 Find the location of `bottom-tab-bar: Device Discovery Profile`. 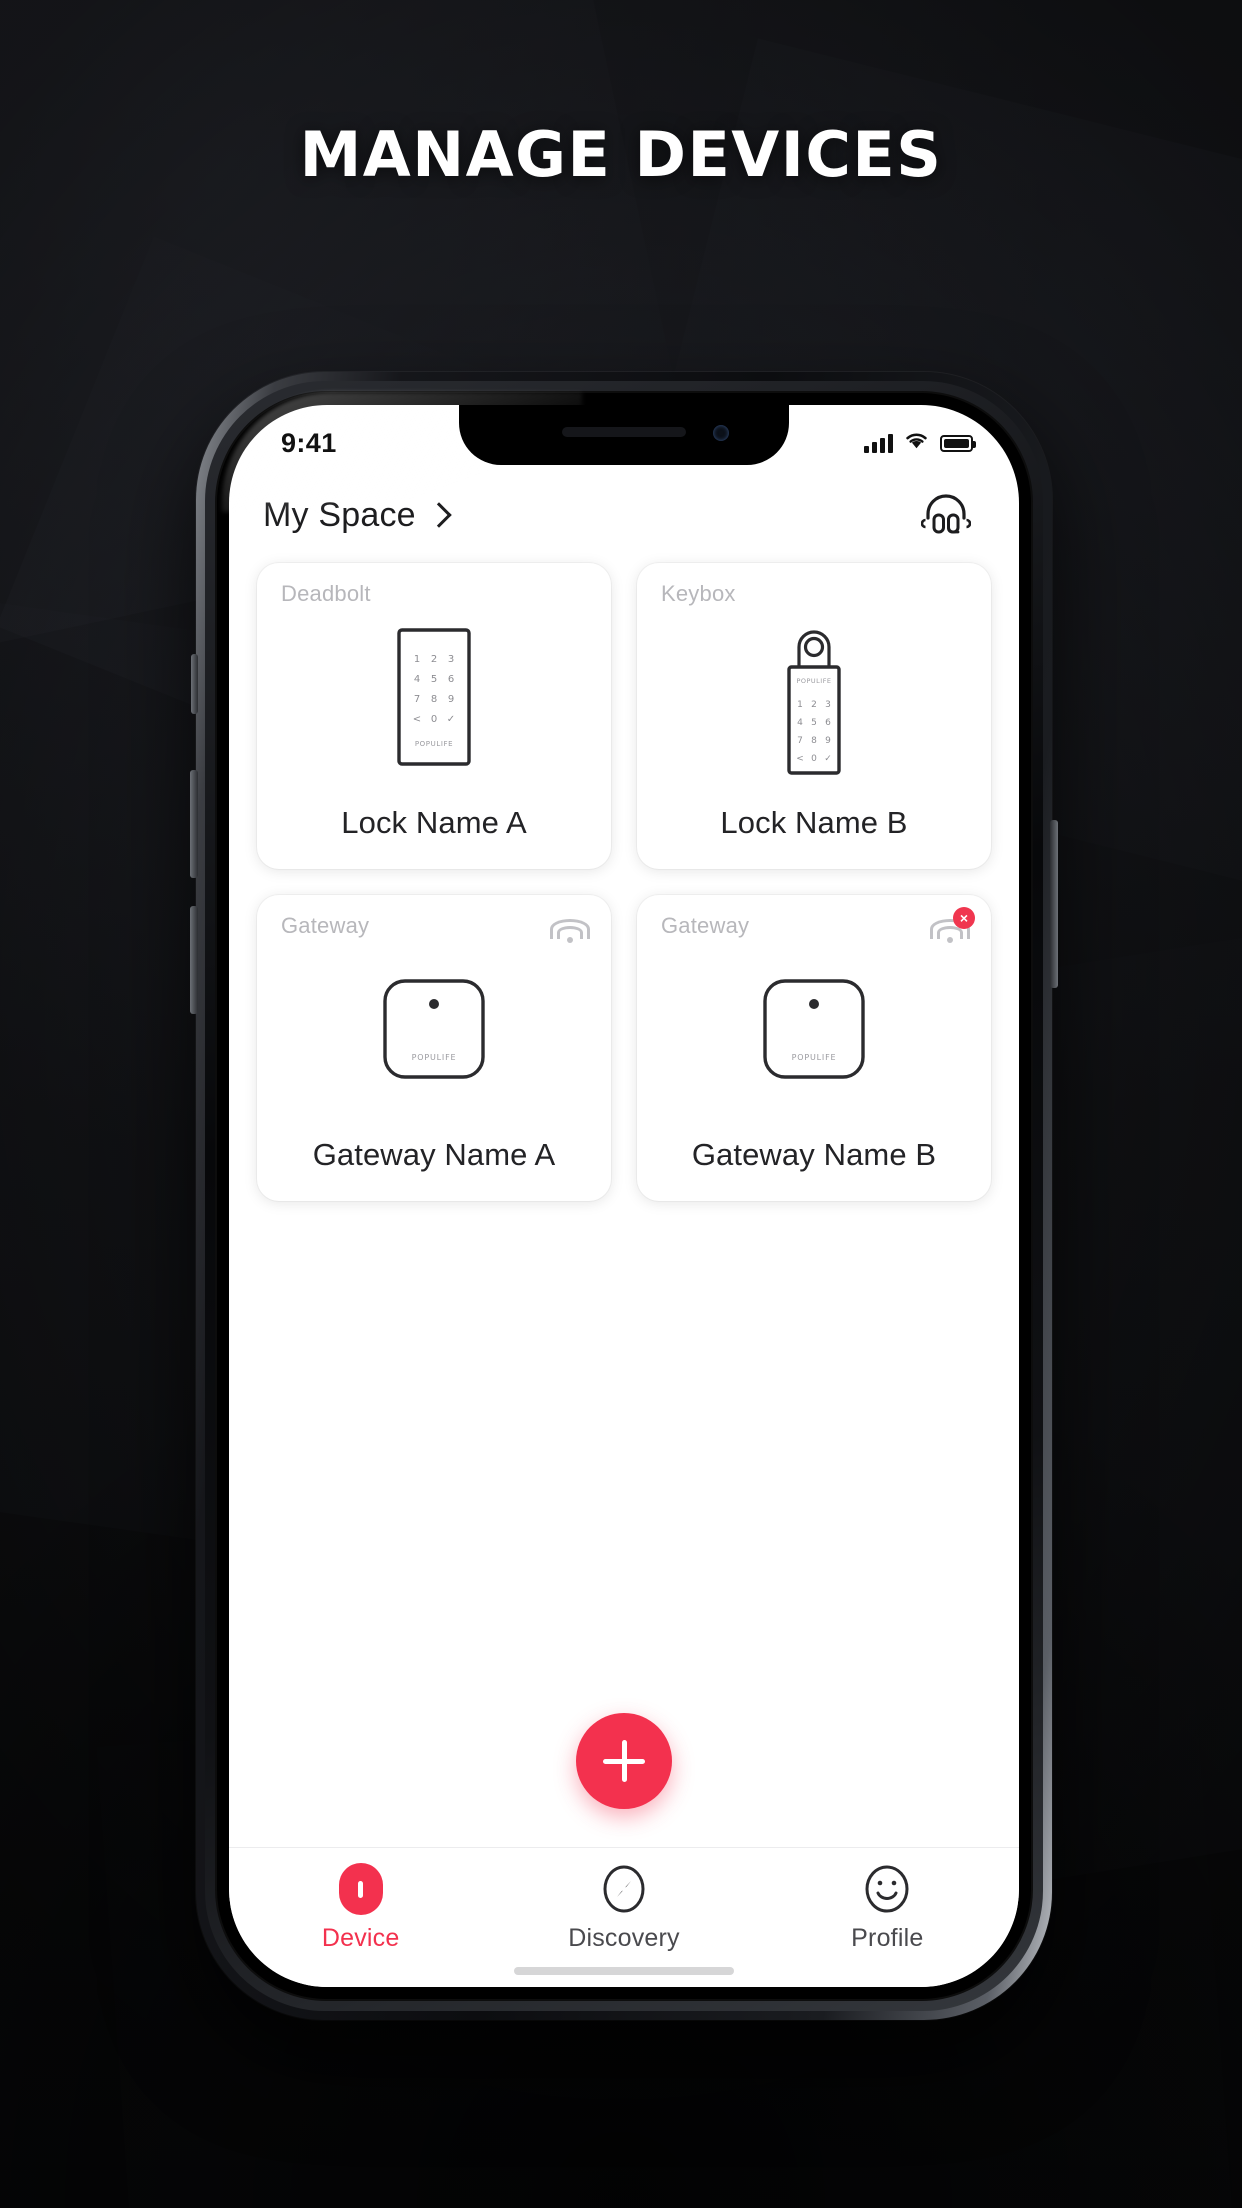

bottom-tab-bar: Device Discovery Profile is located at coordinates (624, 1917).